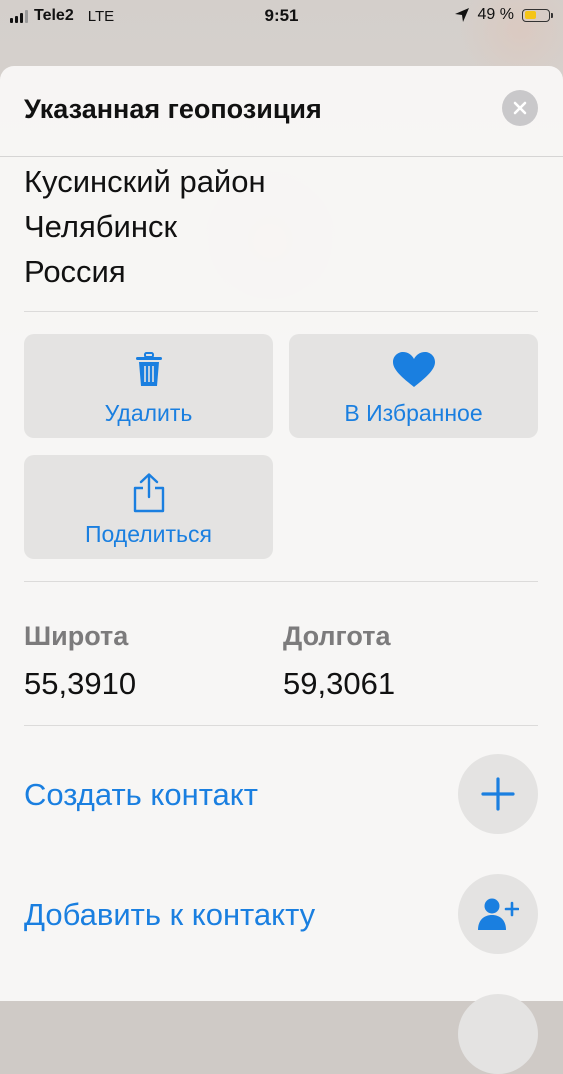 The height and width of the screenshot is (1074, 563). What do you see at coordinates (75, 271) in the screenshot?
I see `address-line: Россия` at bounding box center [75, 271].